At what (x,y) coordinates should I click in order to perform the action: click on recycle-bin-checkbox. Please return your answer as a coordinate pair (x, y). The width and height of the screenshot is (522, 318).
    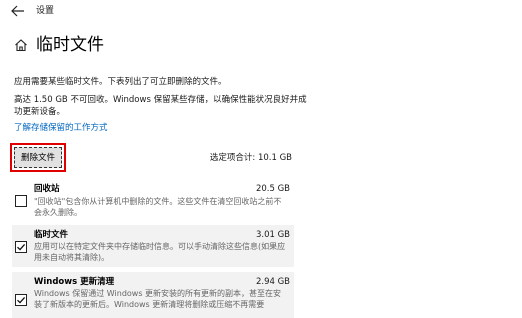
    Looking at the image, I should click on (21, 201).